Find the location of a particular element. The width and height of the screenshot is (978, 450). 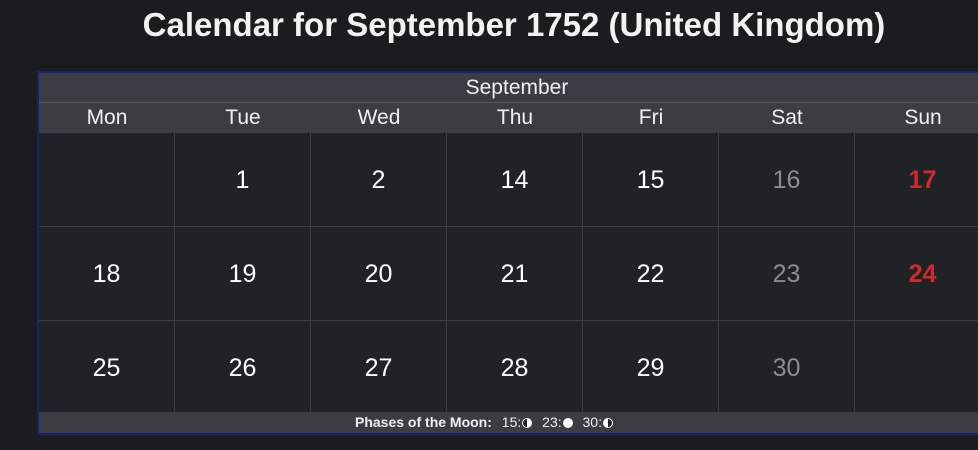

weekday-sun: Sun is located at coordinates (923, 117).